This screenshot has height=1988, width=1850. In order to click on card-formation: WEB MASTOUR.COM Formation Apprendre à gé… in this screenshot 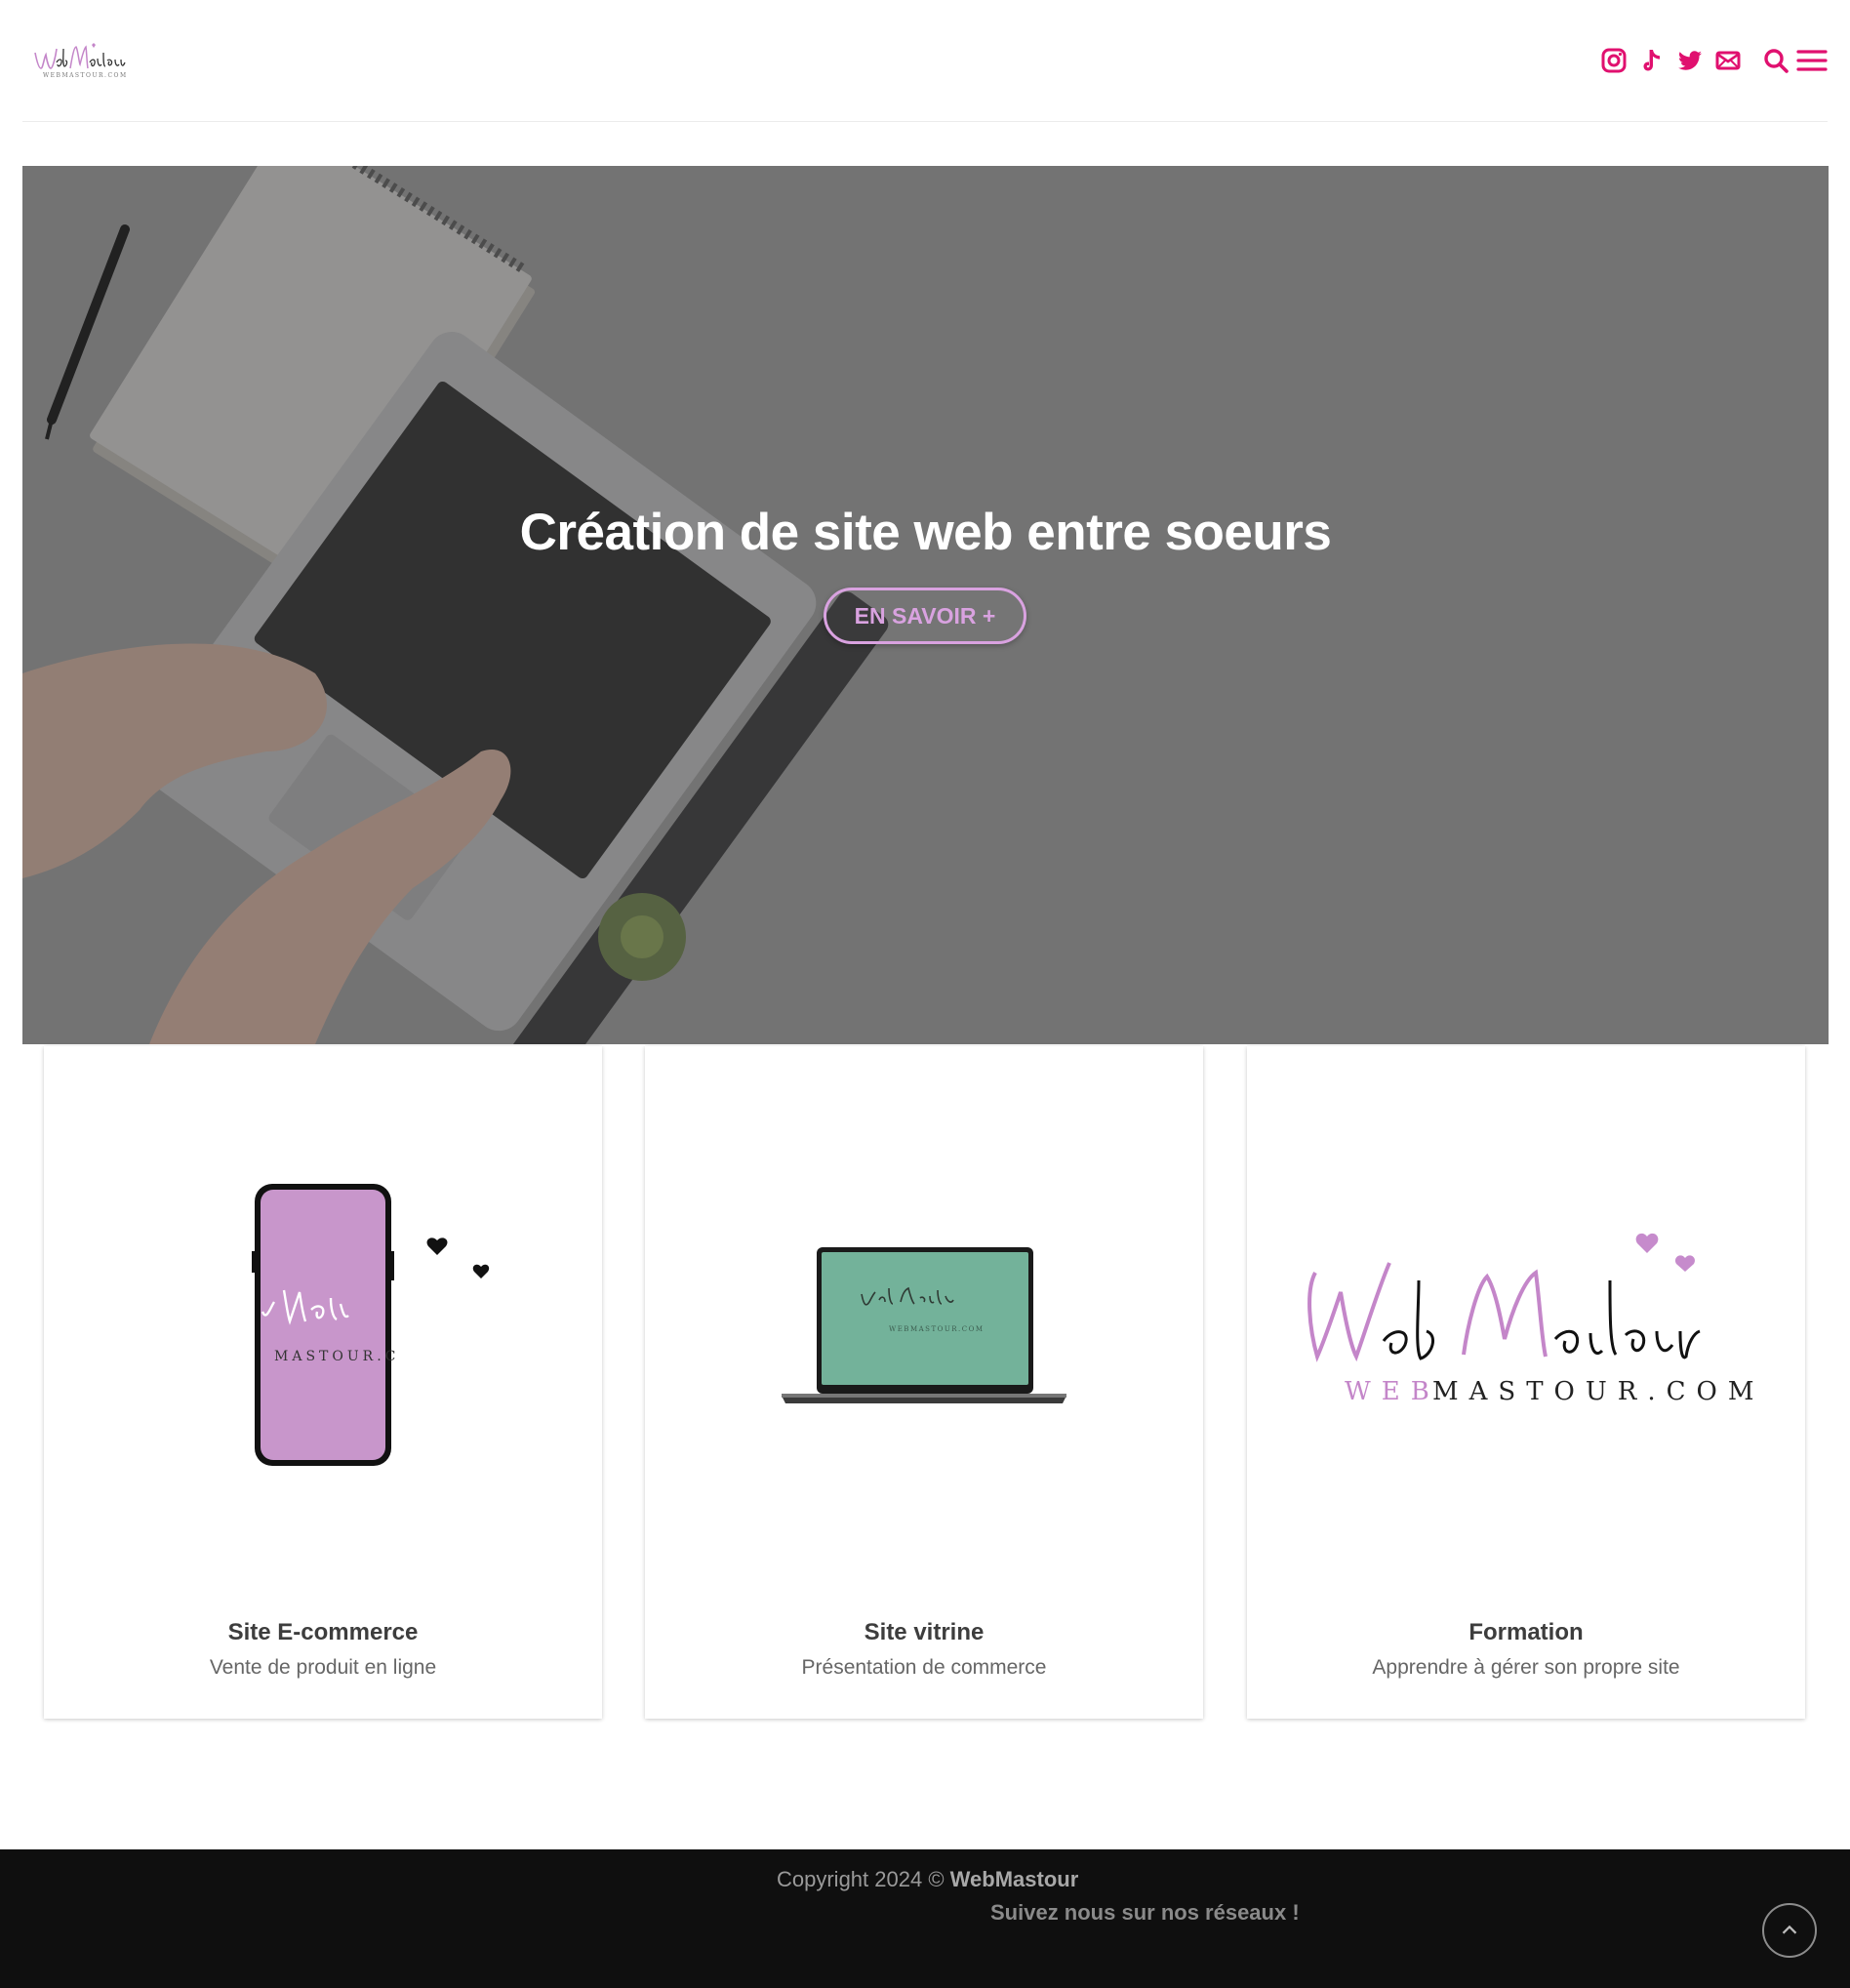, I will do `click(1526, 1382)`.